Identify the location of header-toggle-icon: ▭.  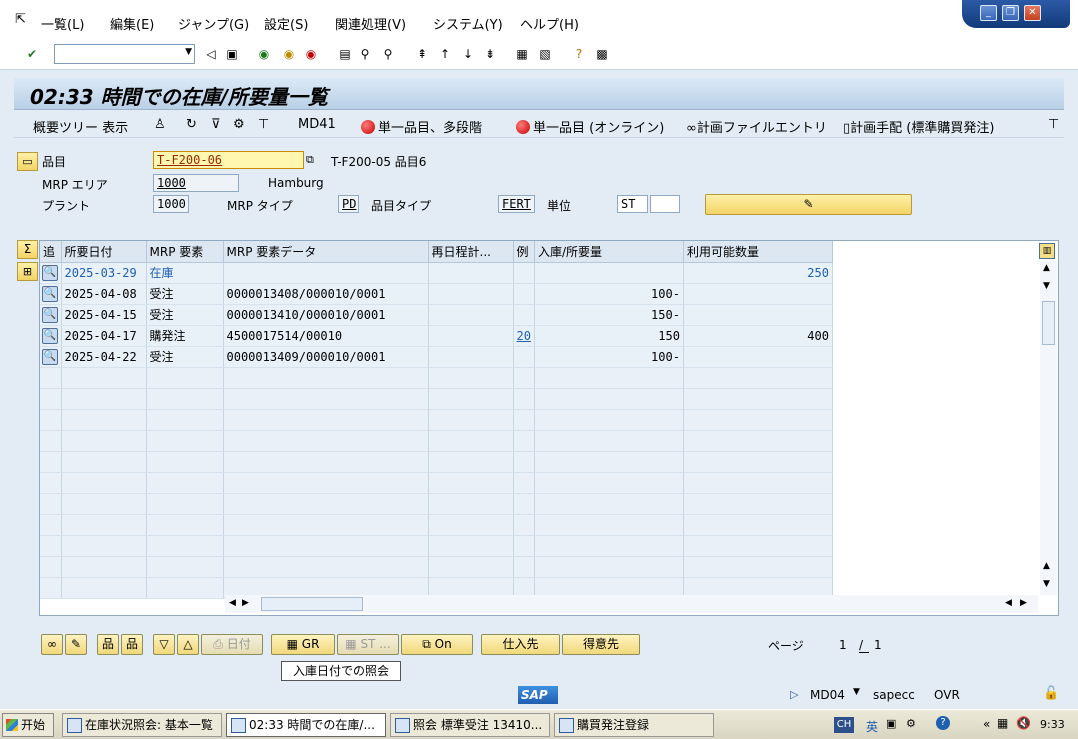
(27, 161).